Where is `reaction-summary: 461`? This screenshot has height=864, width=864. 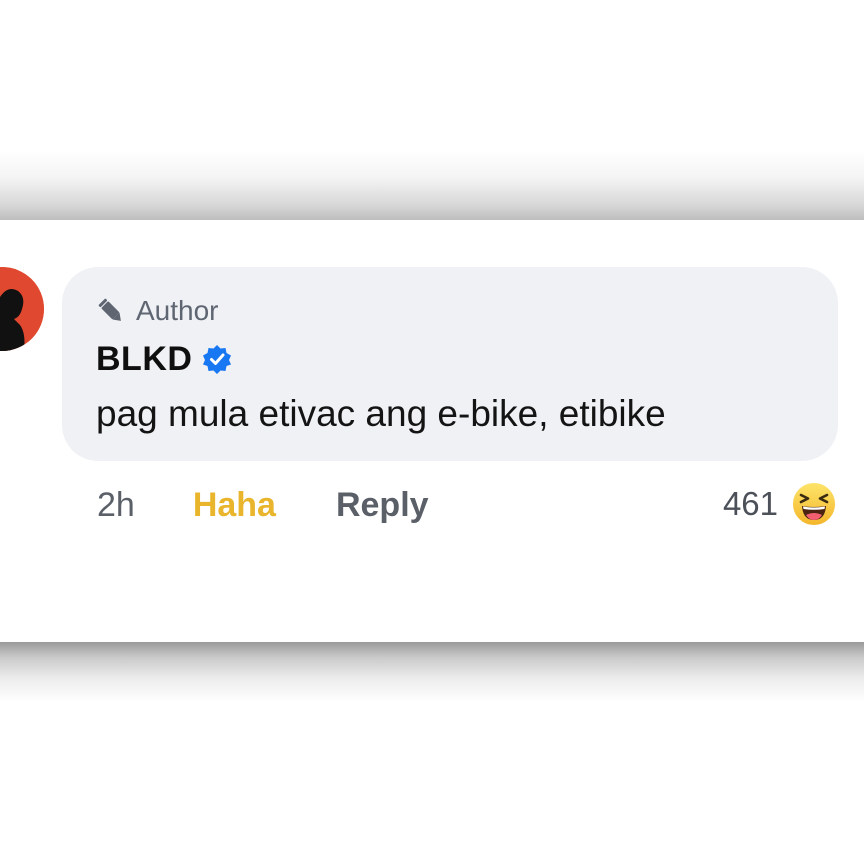 reaction-summary: 461 is located at coordinates (780, 504).